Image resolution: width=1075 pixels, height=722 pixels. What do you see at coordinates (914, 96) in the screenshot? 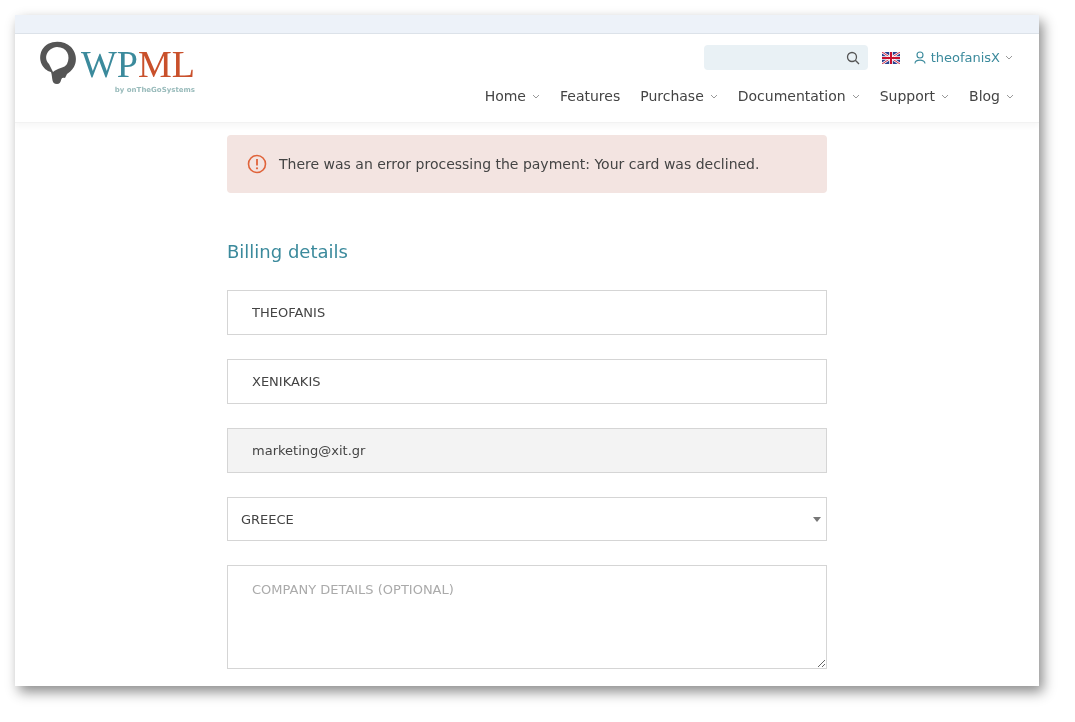
I see `nav-link: Support` at bounding box center [914, 96].